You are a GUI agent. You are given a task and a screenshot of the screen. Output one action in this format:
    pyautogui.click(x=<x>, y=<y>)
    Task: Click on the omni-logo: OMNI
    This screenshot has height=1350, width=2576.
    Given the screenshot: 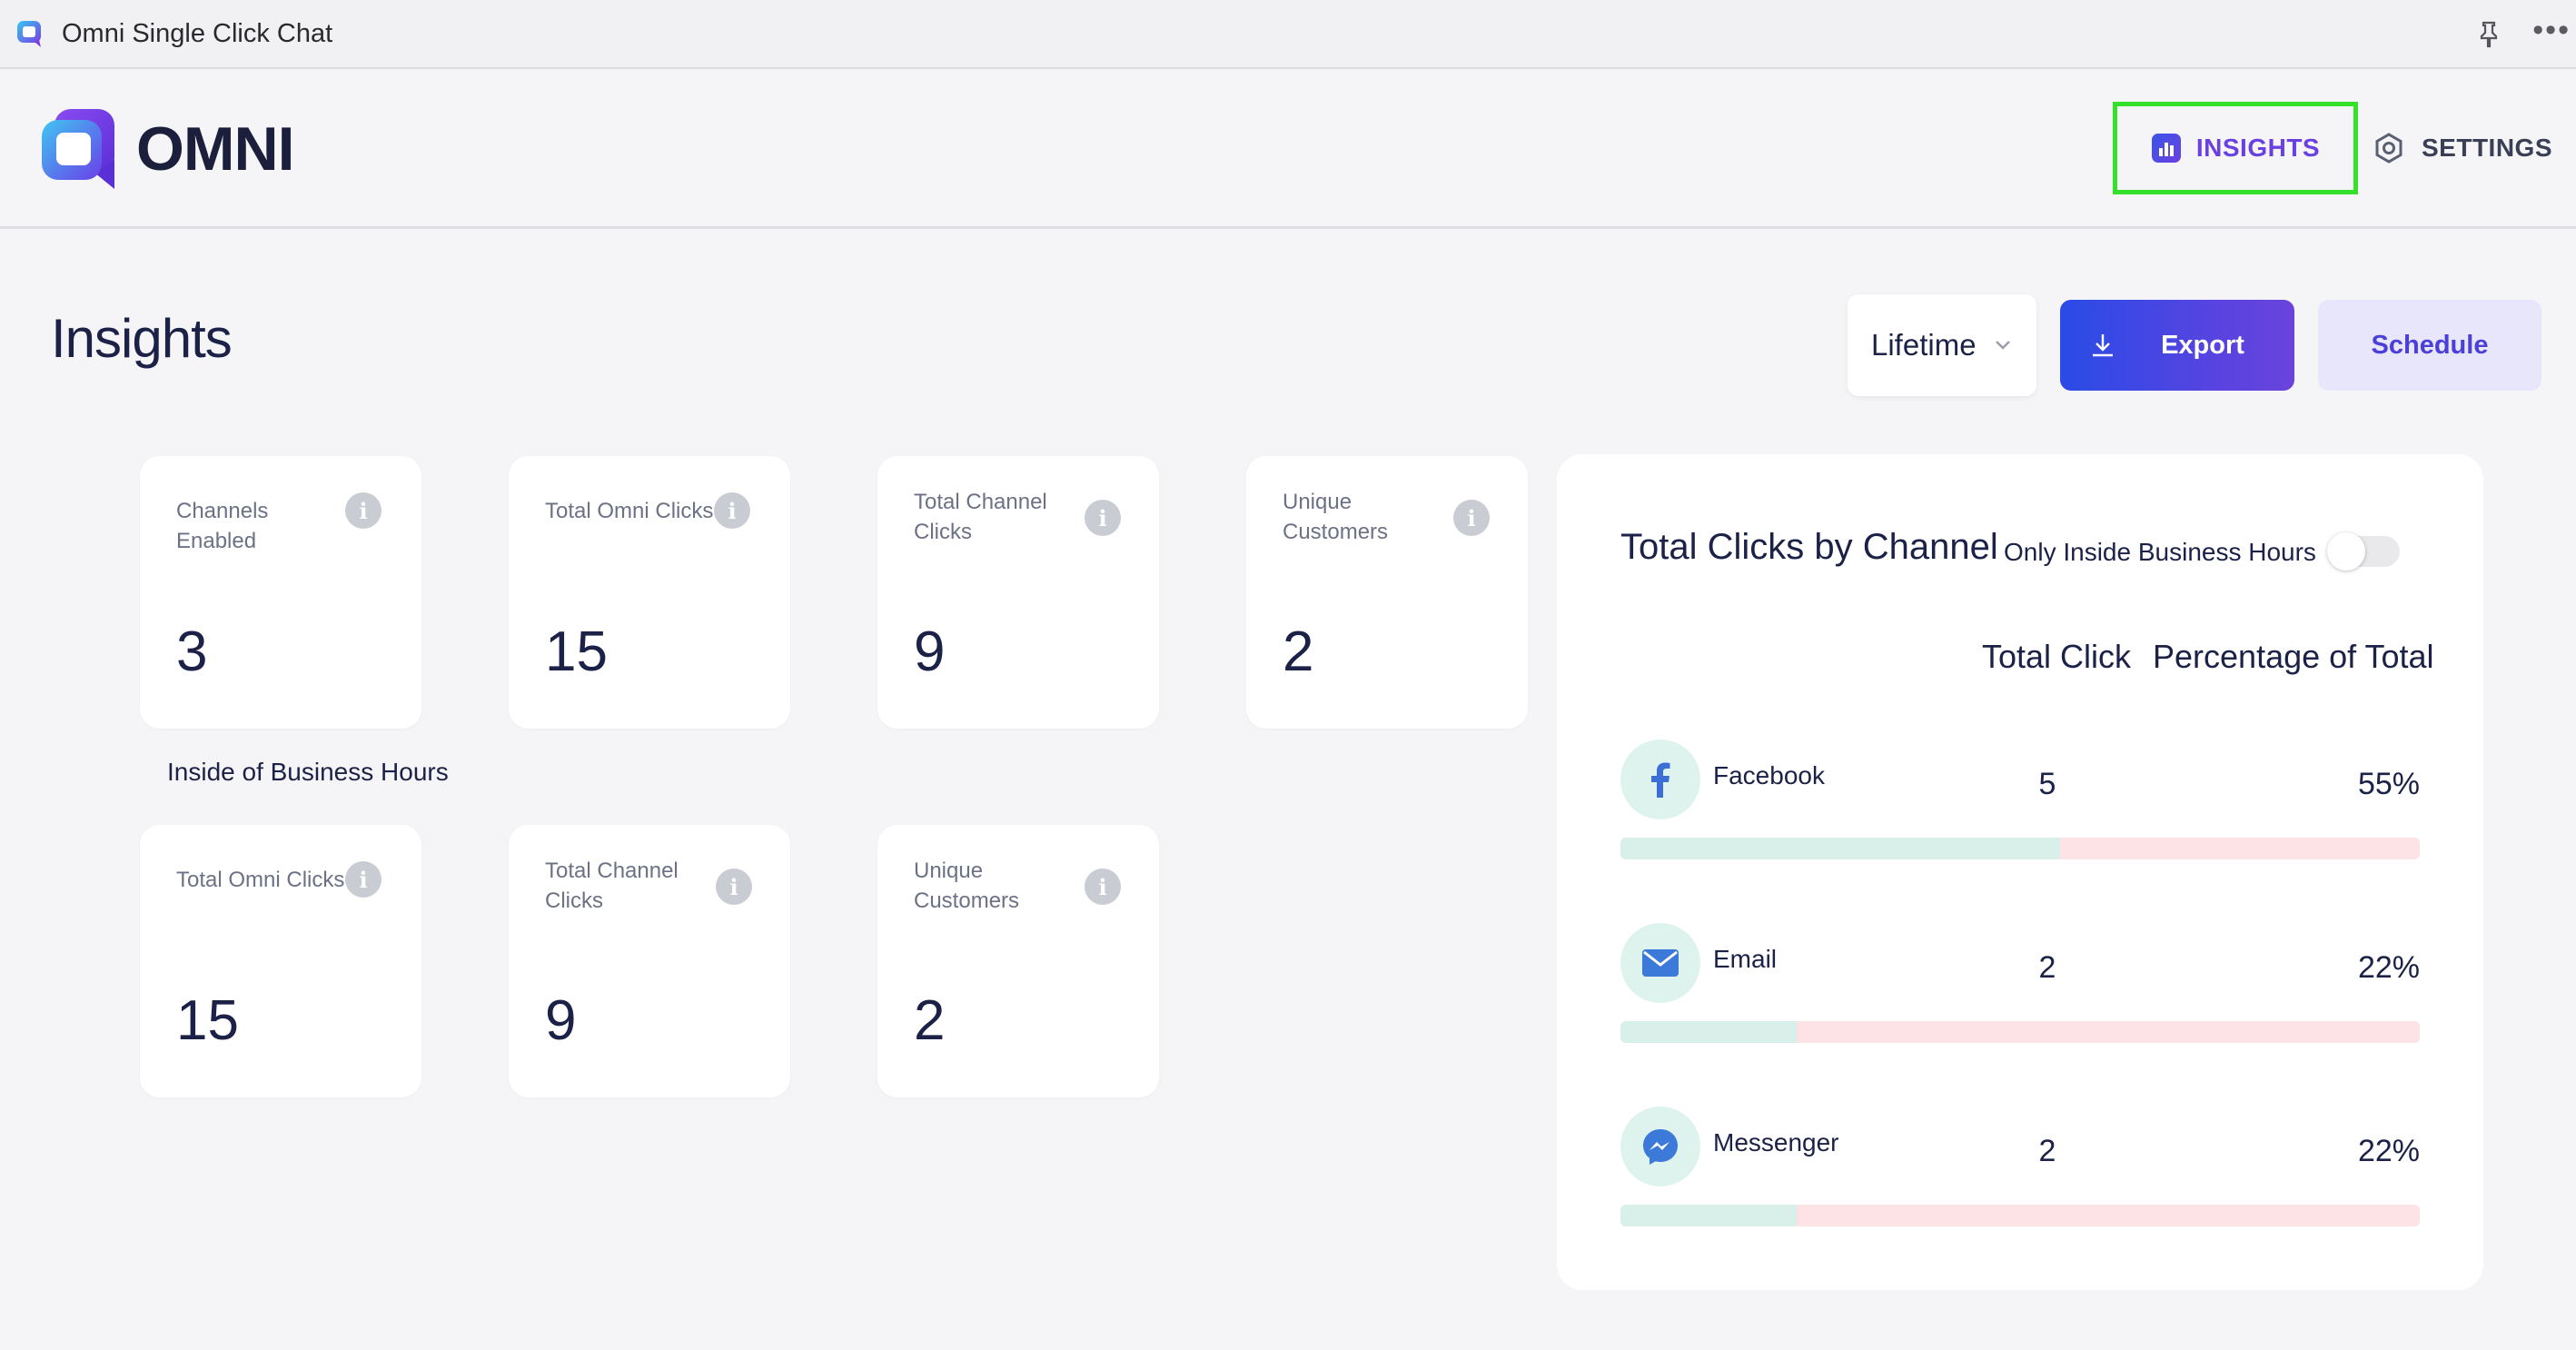 What is the action you would take?
    pyautogui.click(x=168, y=149)
    